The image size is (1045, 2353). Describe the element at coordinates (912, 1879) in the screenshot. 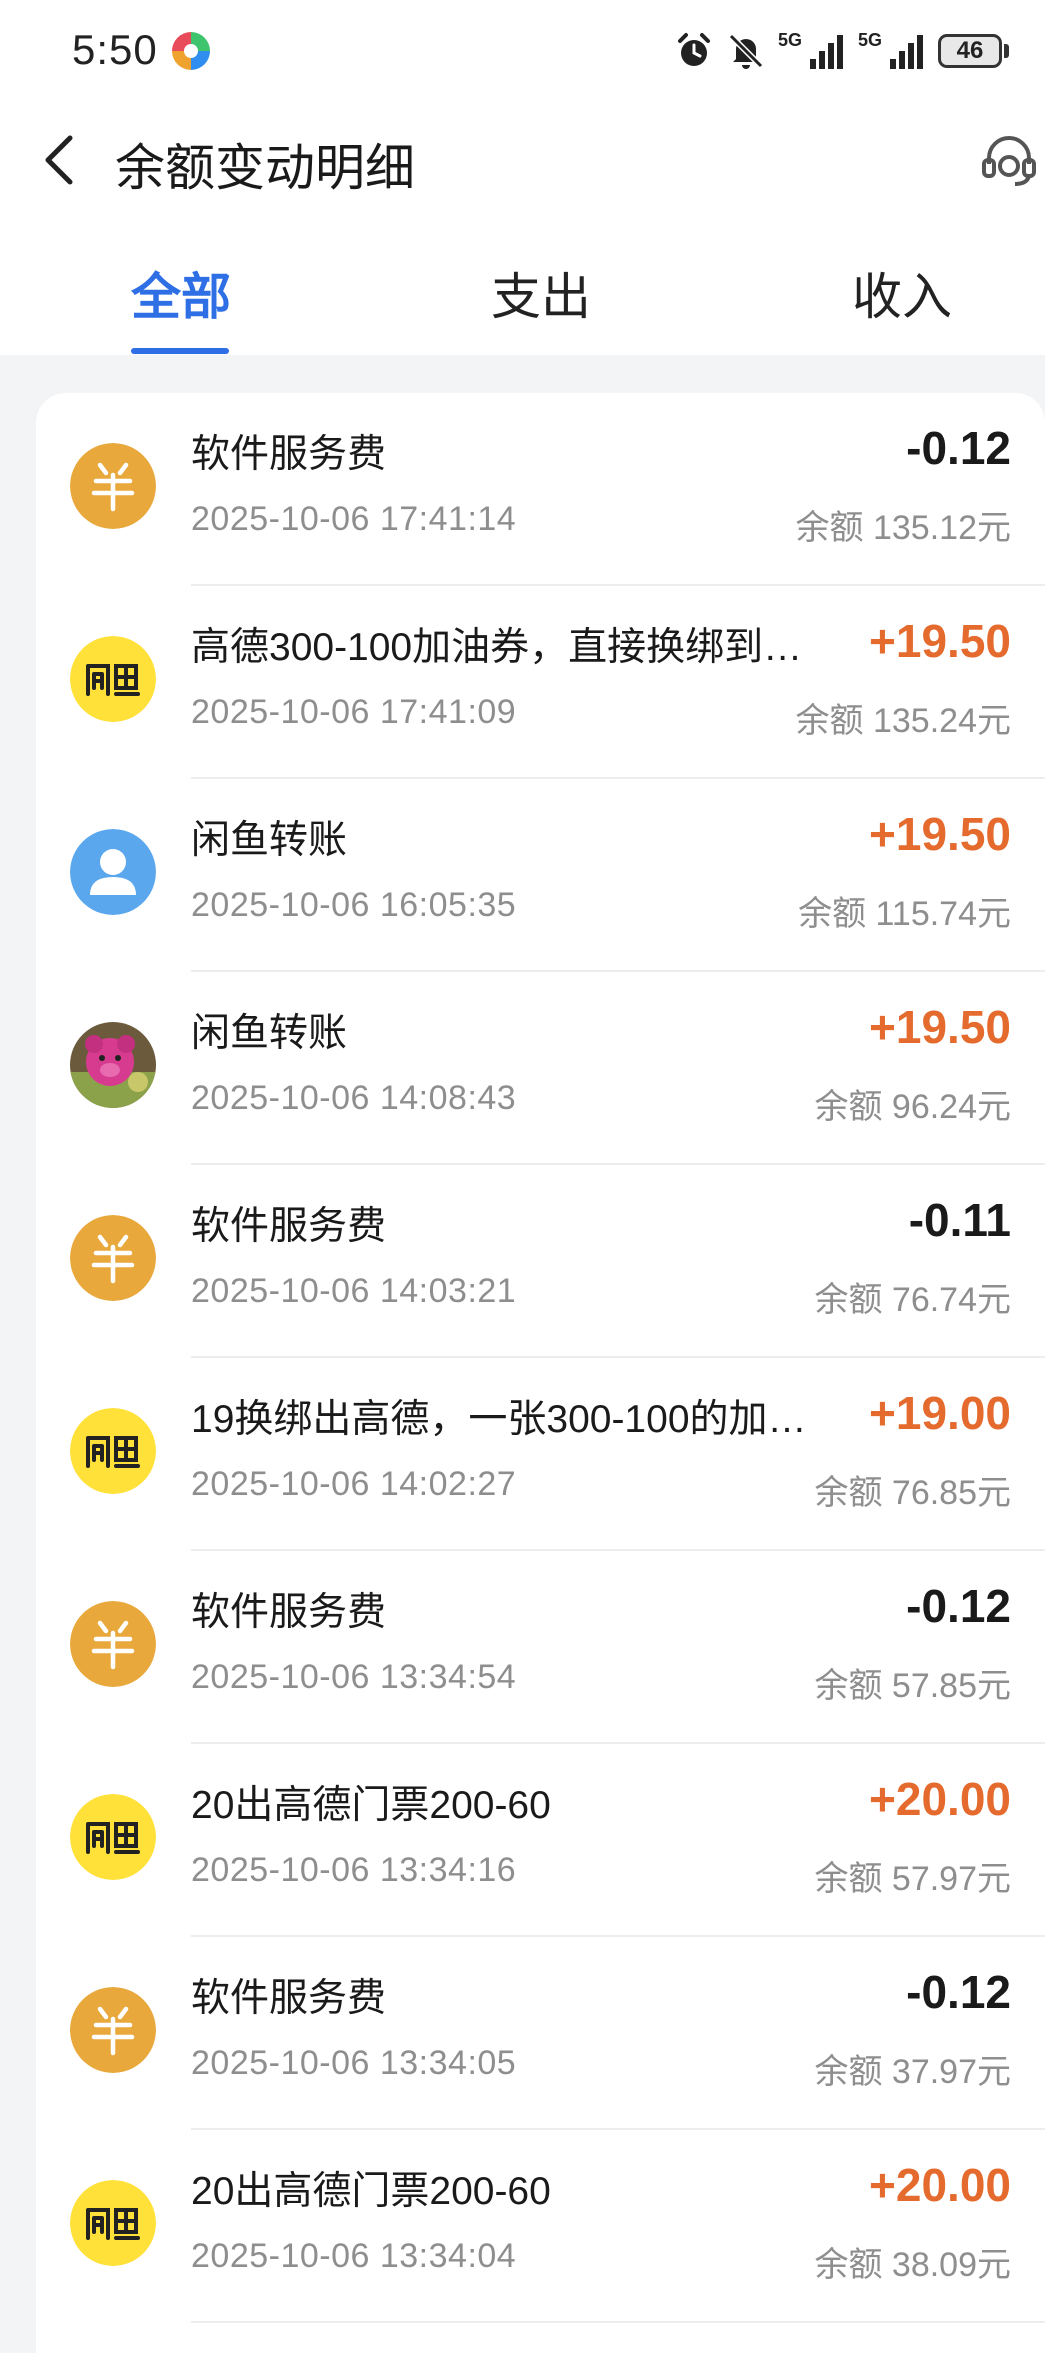

I see `transaction-balance: 余额 57.97元` at that location.